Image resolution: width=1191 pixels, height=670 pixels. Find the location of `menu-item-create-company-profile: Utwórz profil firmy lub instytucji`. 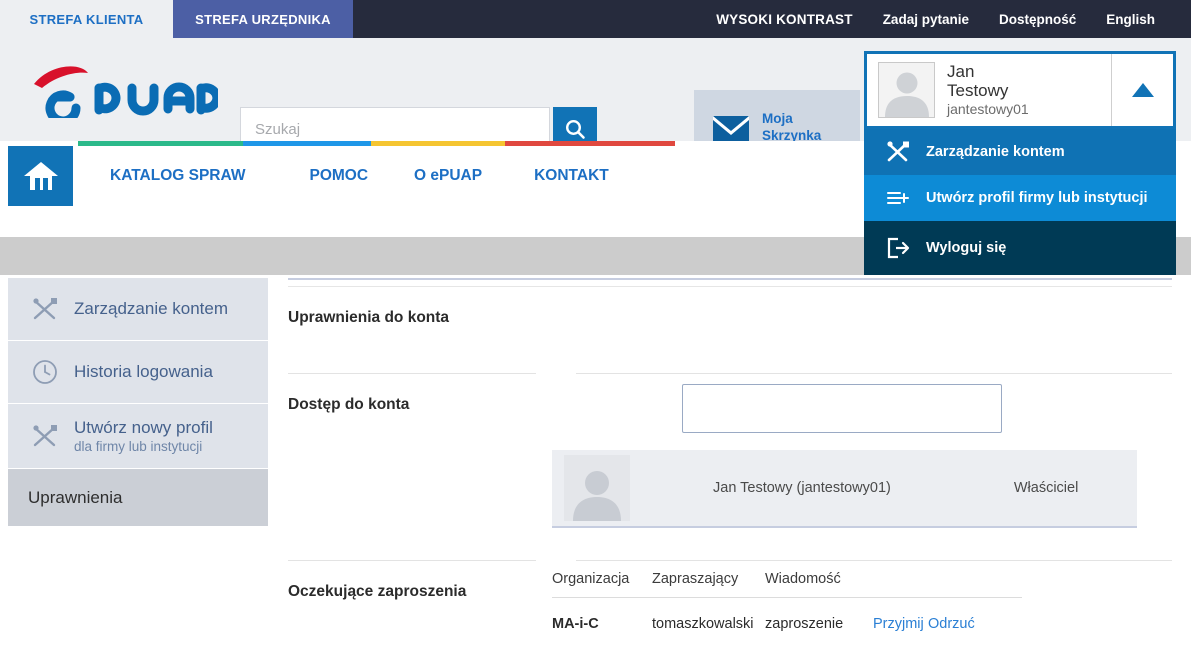

menu-item-create-company-profile: Utwórz profil firmy lub instytucji is located at coordinates (1020, 198).